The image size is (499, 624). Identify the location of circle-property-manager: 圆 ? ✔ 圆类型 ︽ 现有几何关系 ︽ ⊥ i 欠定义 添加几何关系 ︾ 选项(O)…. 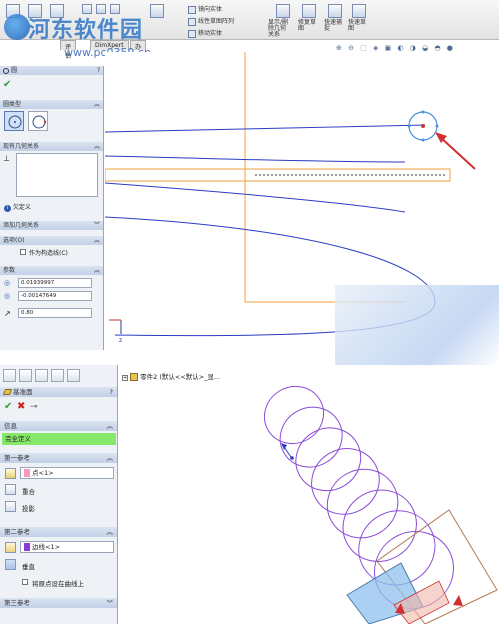
(52, 208).